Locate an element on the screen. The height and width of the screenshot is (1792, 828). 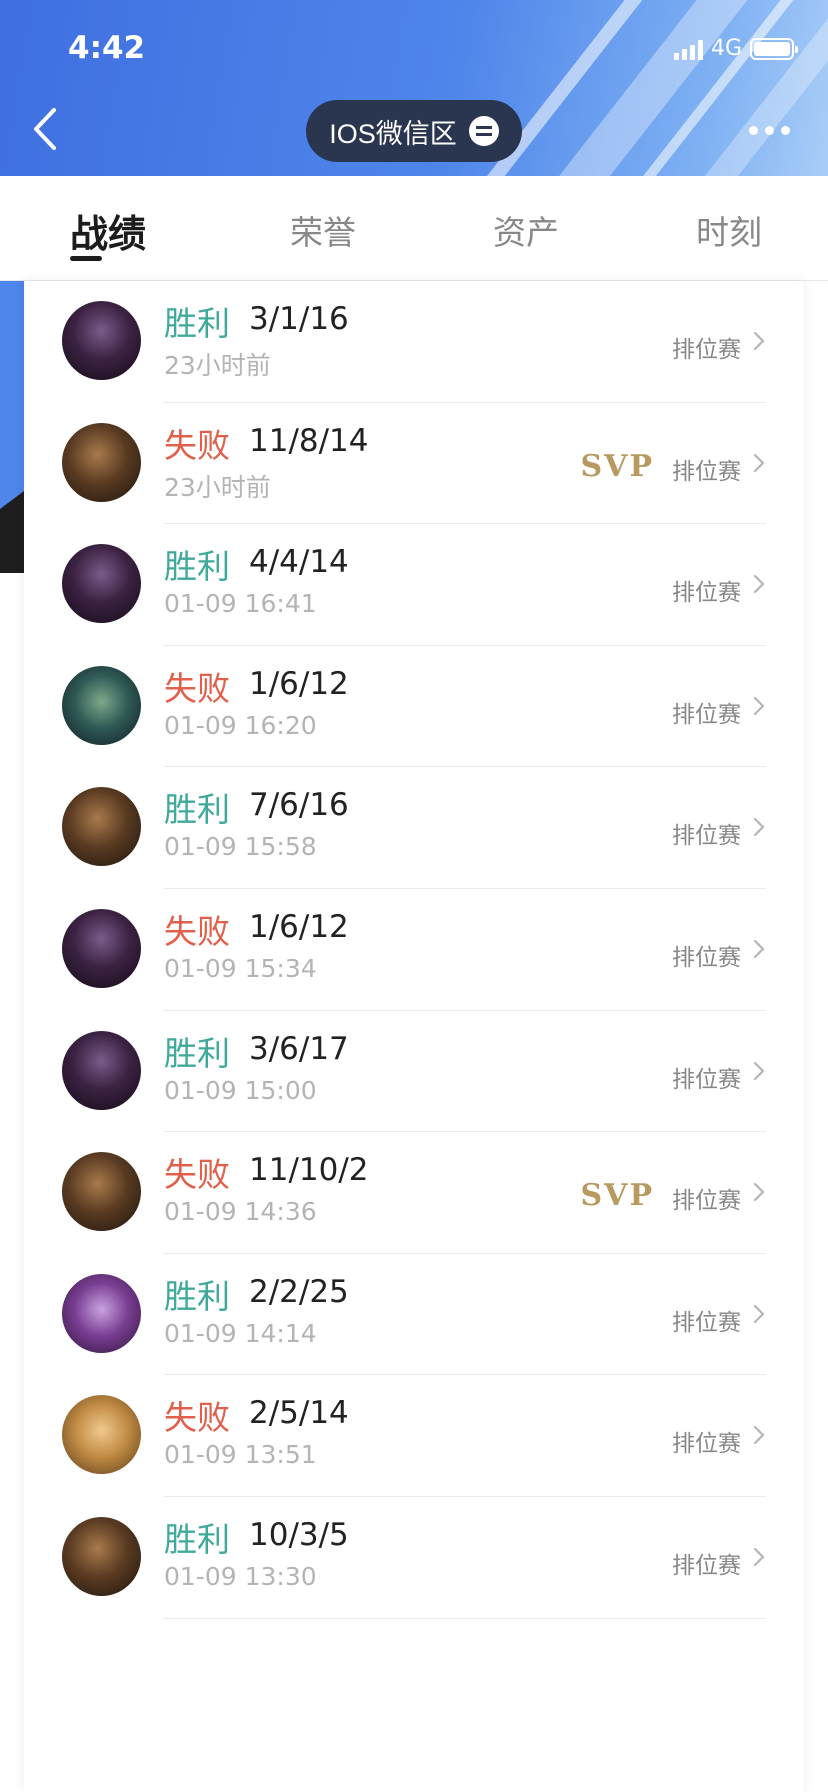
match-row: 失败 11/10/2 01-09 14:36 SVP 排位赛 is located at coordinates (414, 1193).